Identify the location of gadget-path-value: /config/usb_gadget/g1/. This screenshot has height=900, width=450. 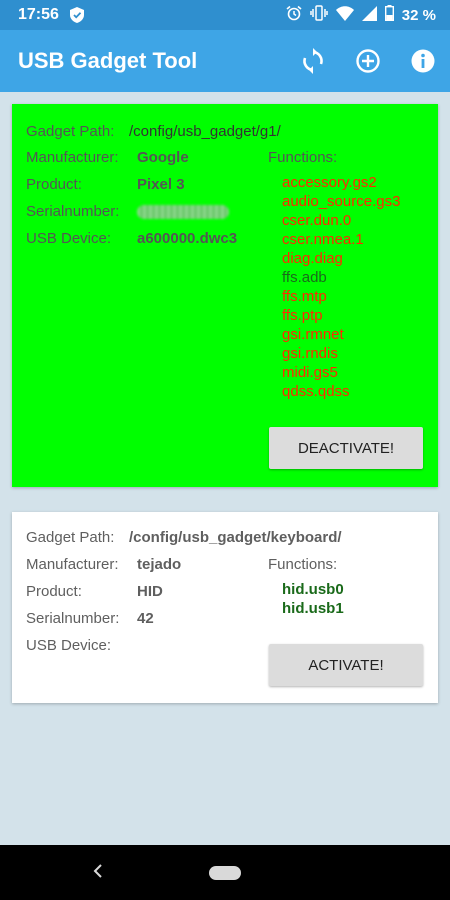
(205, 131).